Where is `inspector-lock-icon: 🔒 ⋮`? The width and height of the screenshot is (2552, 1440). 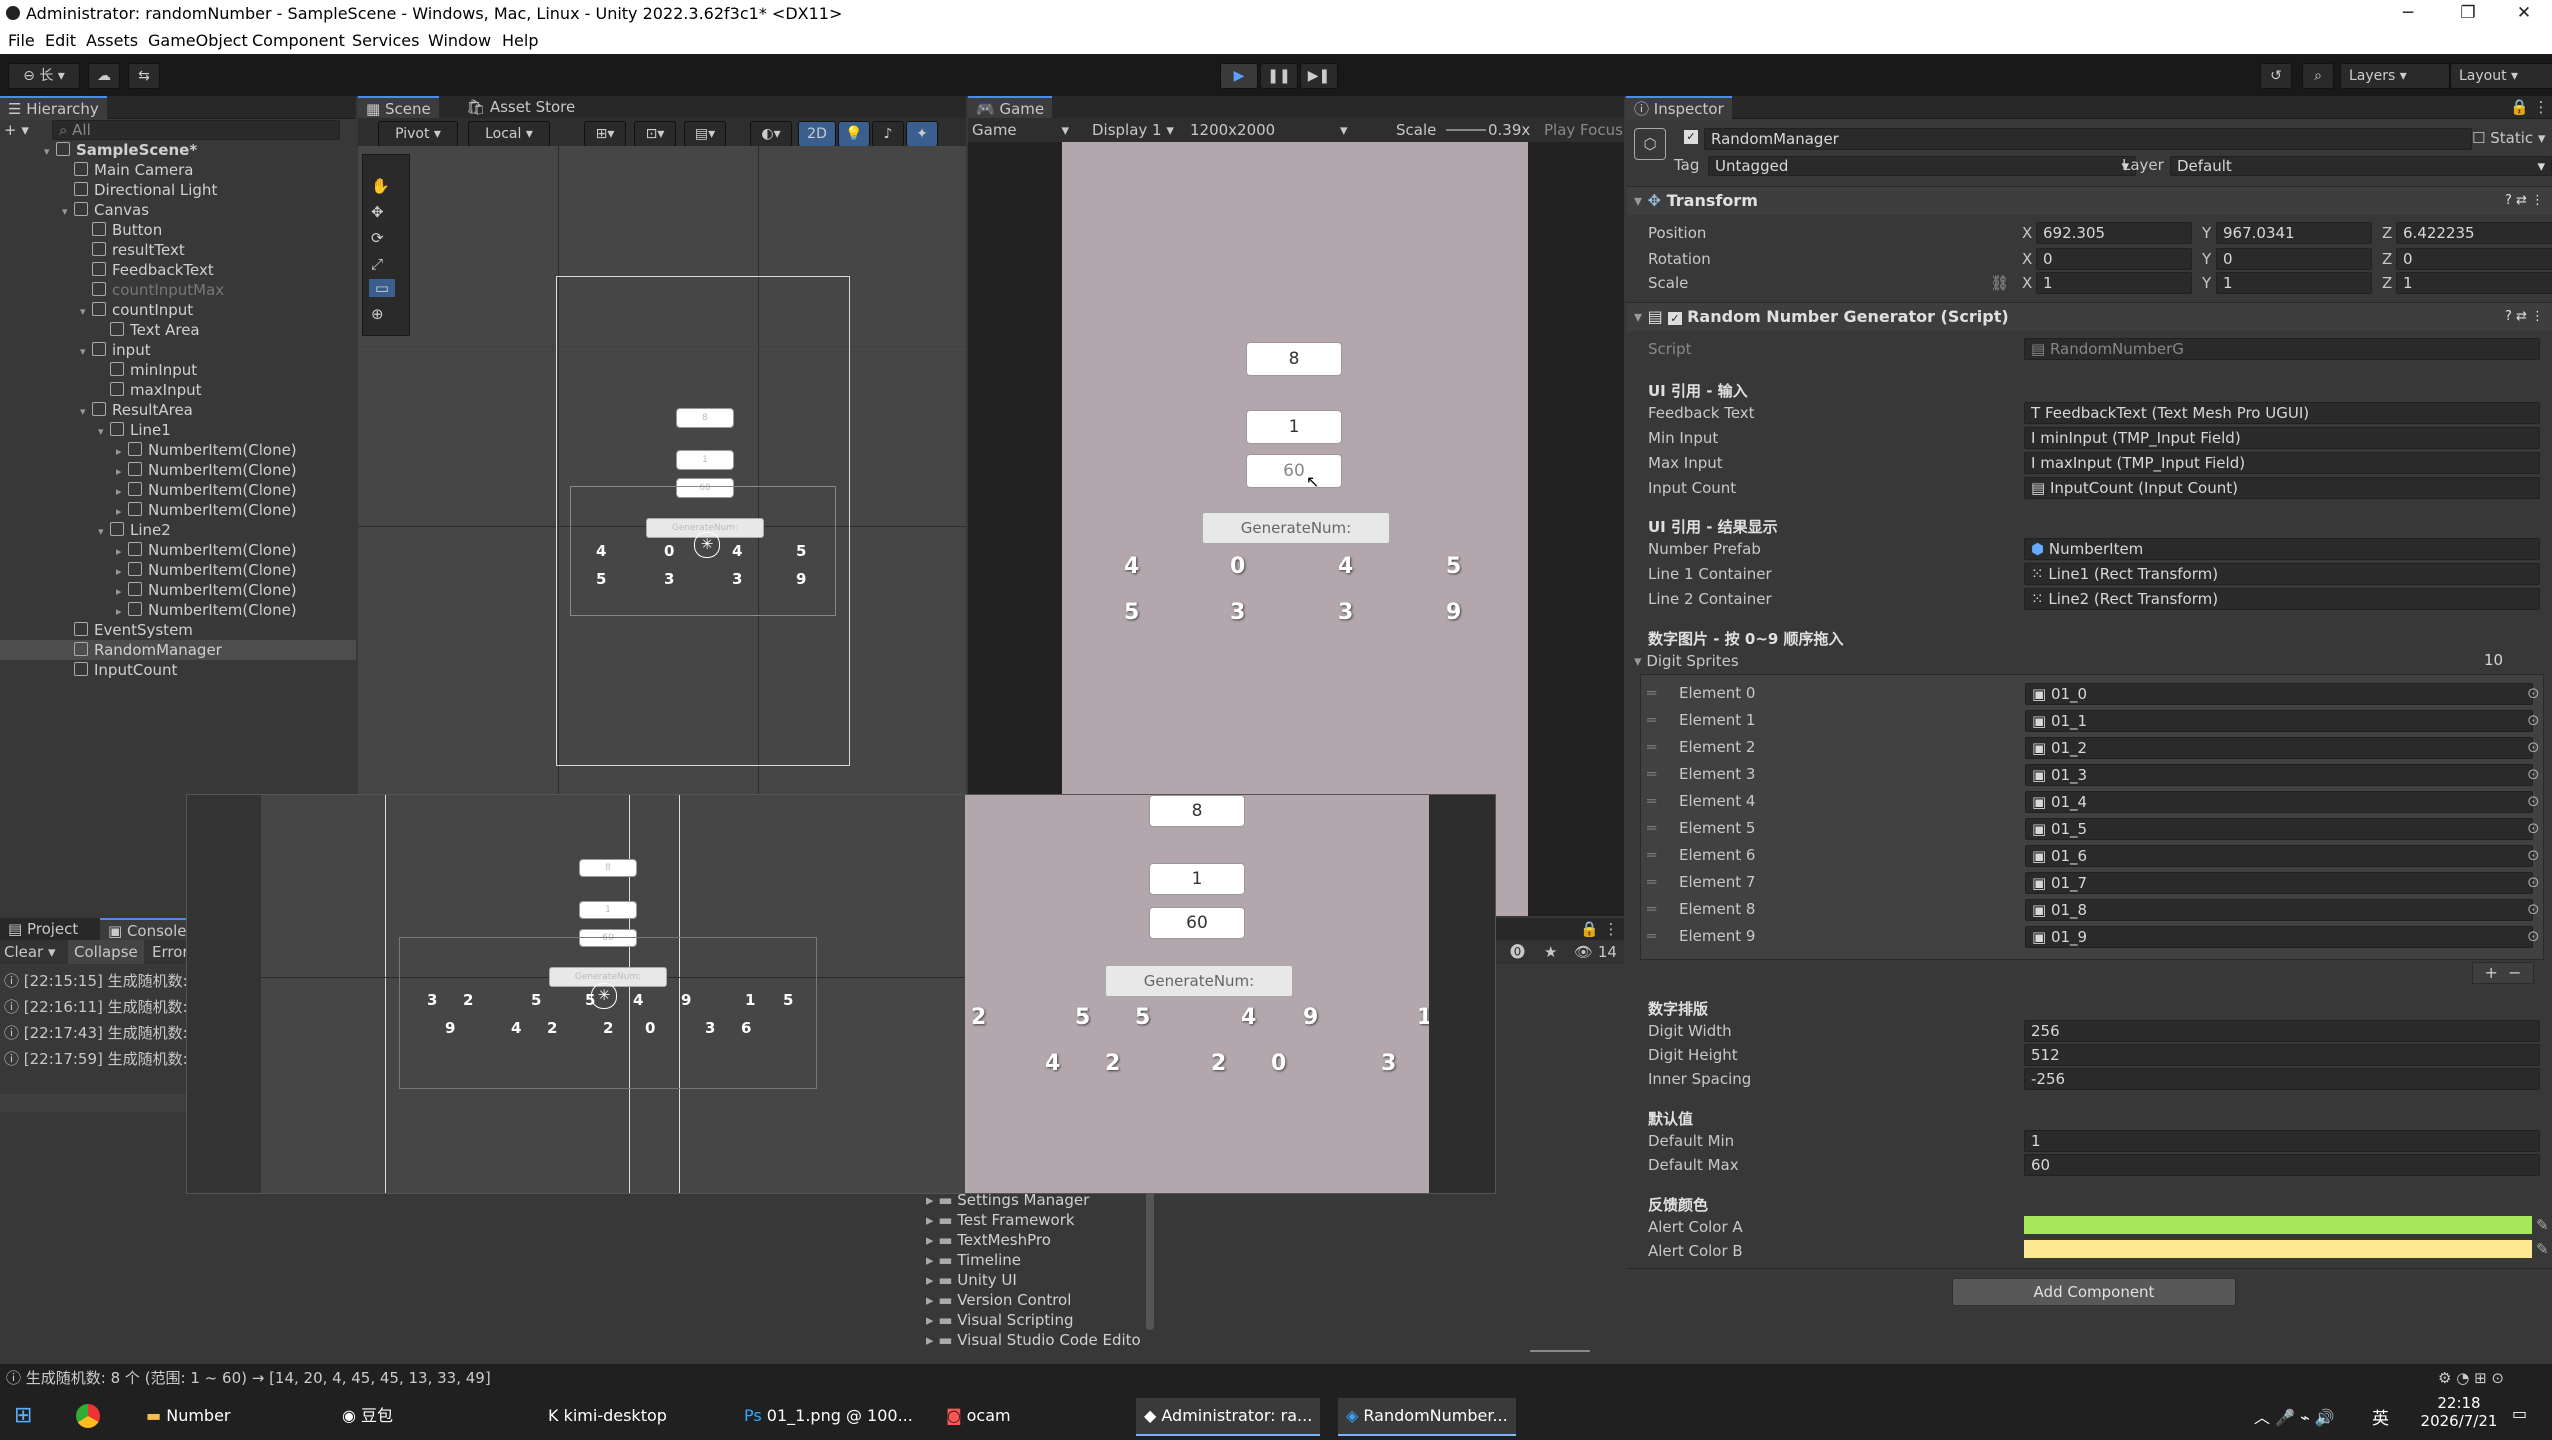
inspector-lock-icon: 🔒 ⋮ is located at coordinates (2529, 107).